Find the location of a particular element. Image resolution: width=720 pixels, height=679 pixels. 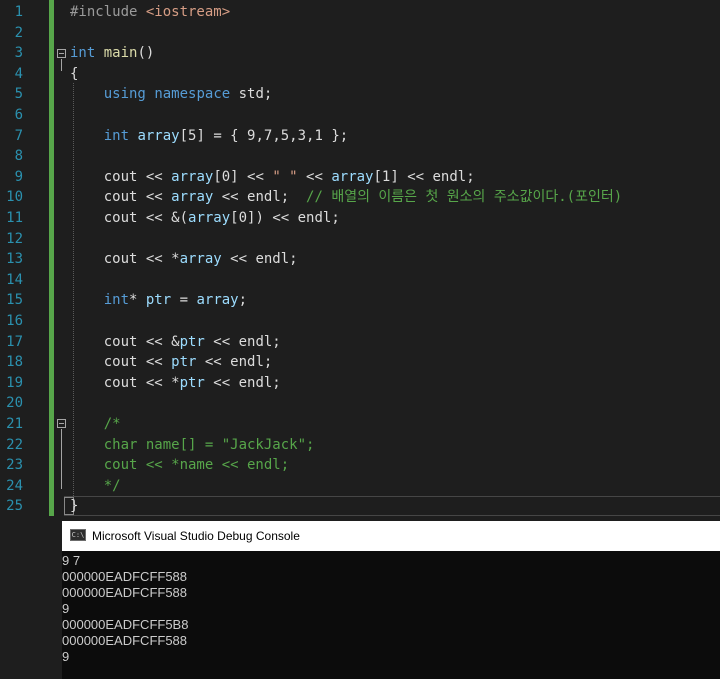

line-number: 6 is located at coordinates (18, 115).